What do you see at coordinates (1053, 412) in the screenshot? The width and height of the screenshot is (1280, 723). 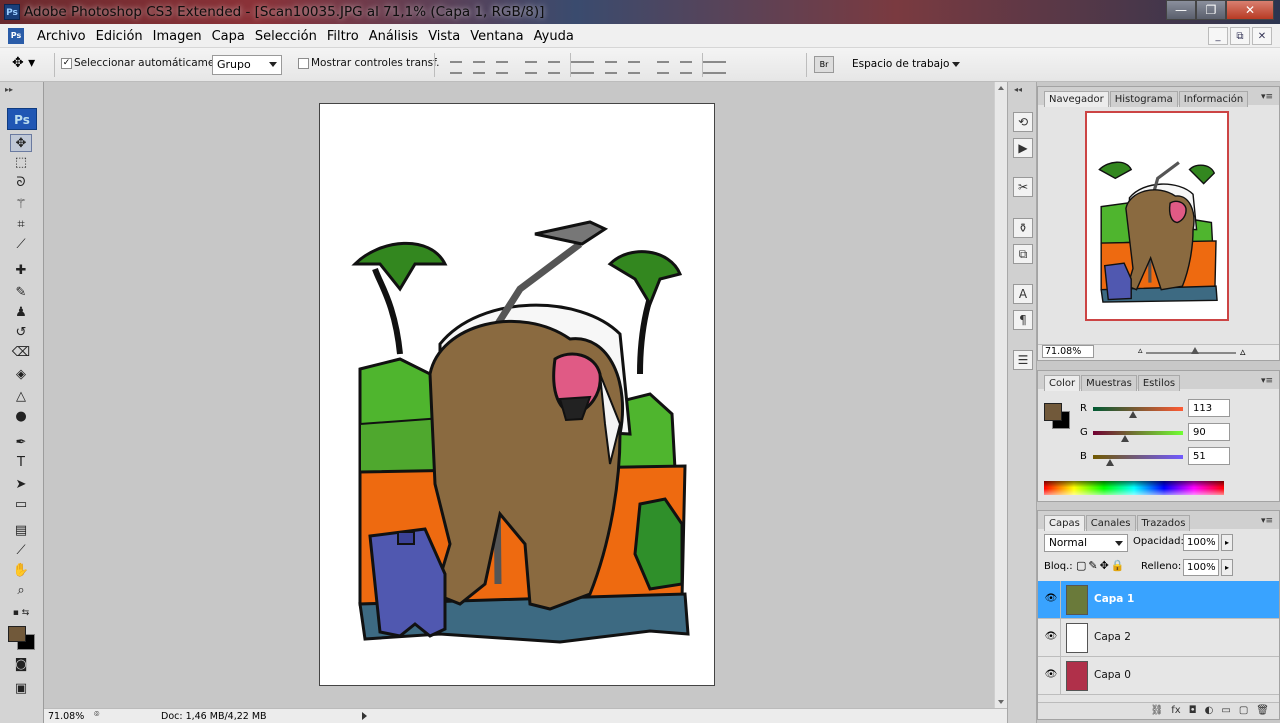 I see `color-fg-swatch` at bounding box center [1053, 412].